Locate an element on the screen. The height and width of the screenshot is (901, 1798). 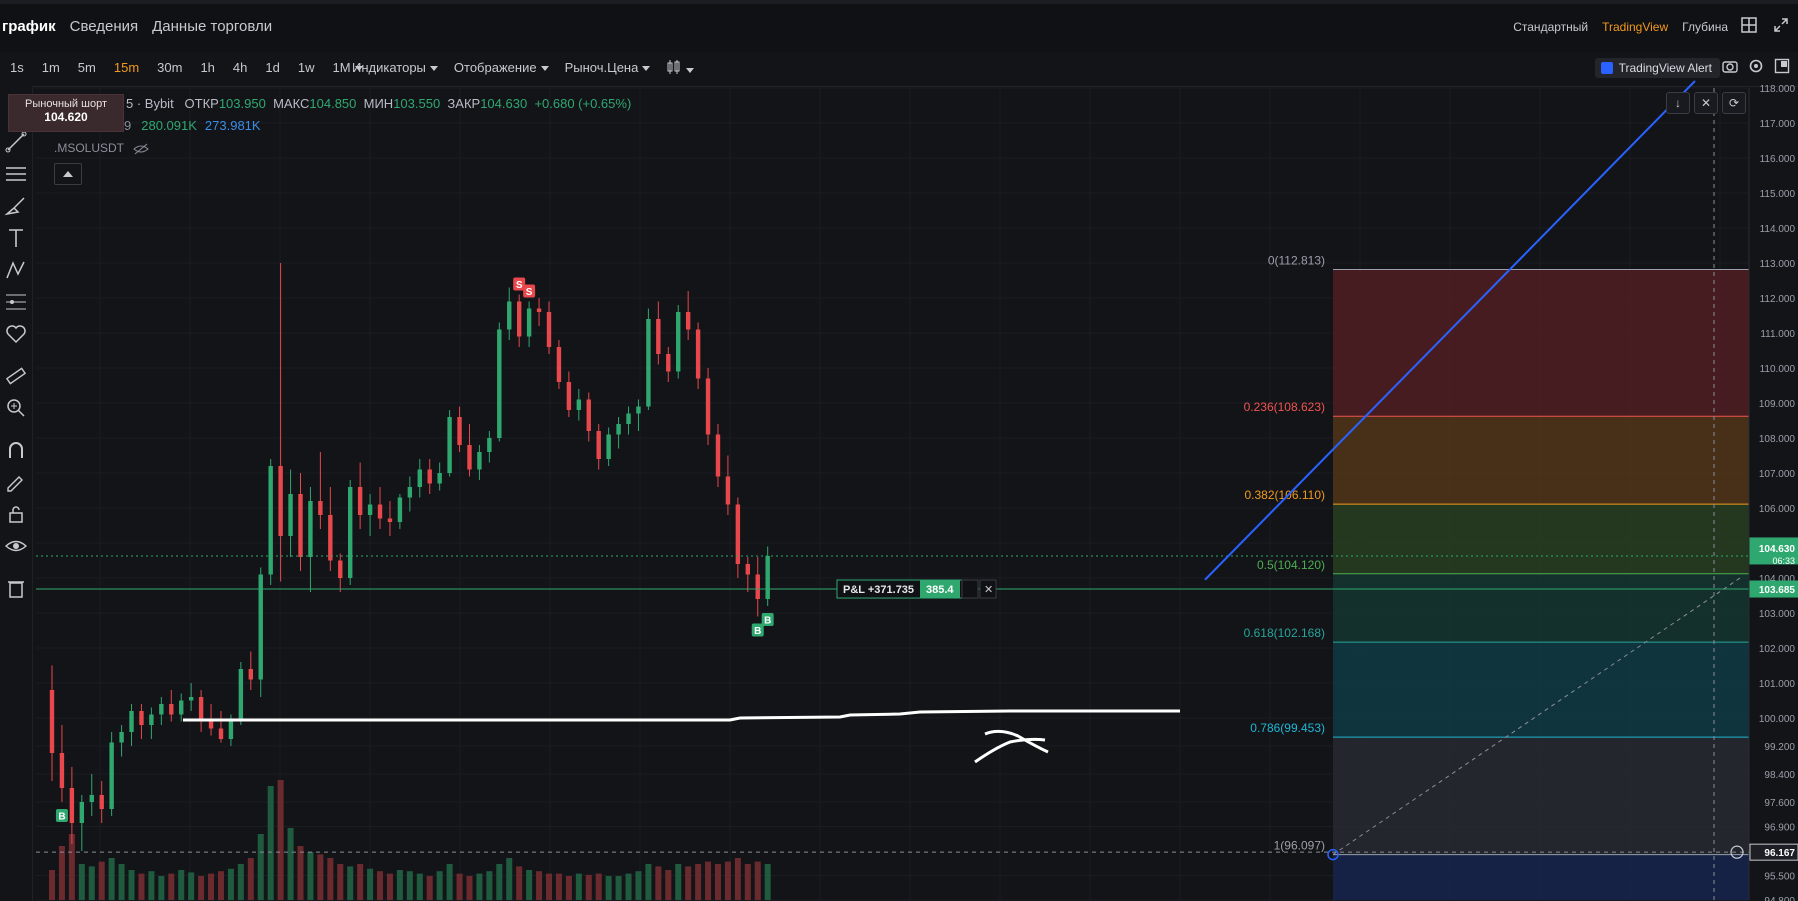
price-axis-tick: 118.000 is located at coordinates (1778, 89).